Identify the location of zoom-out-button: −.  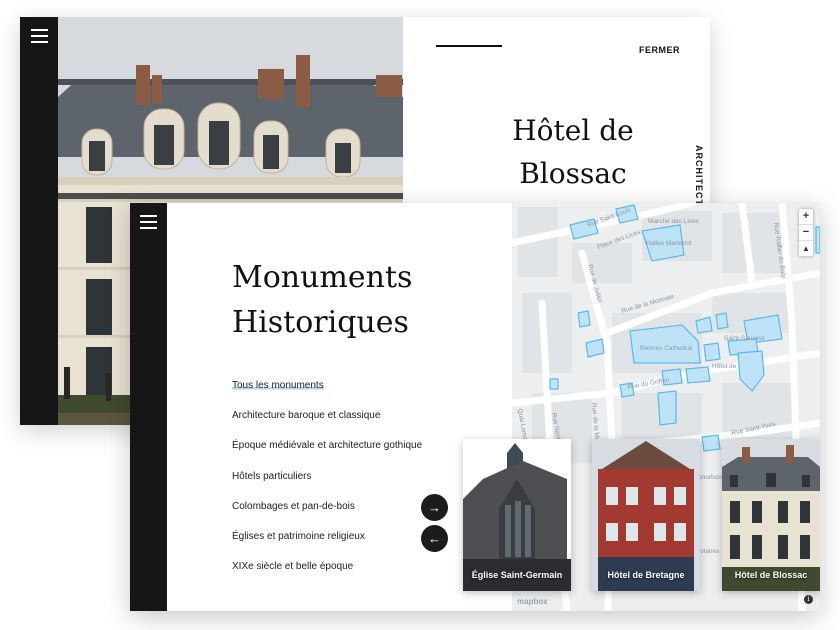
(806, 233).